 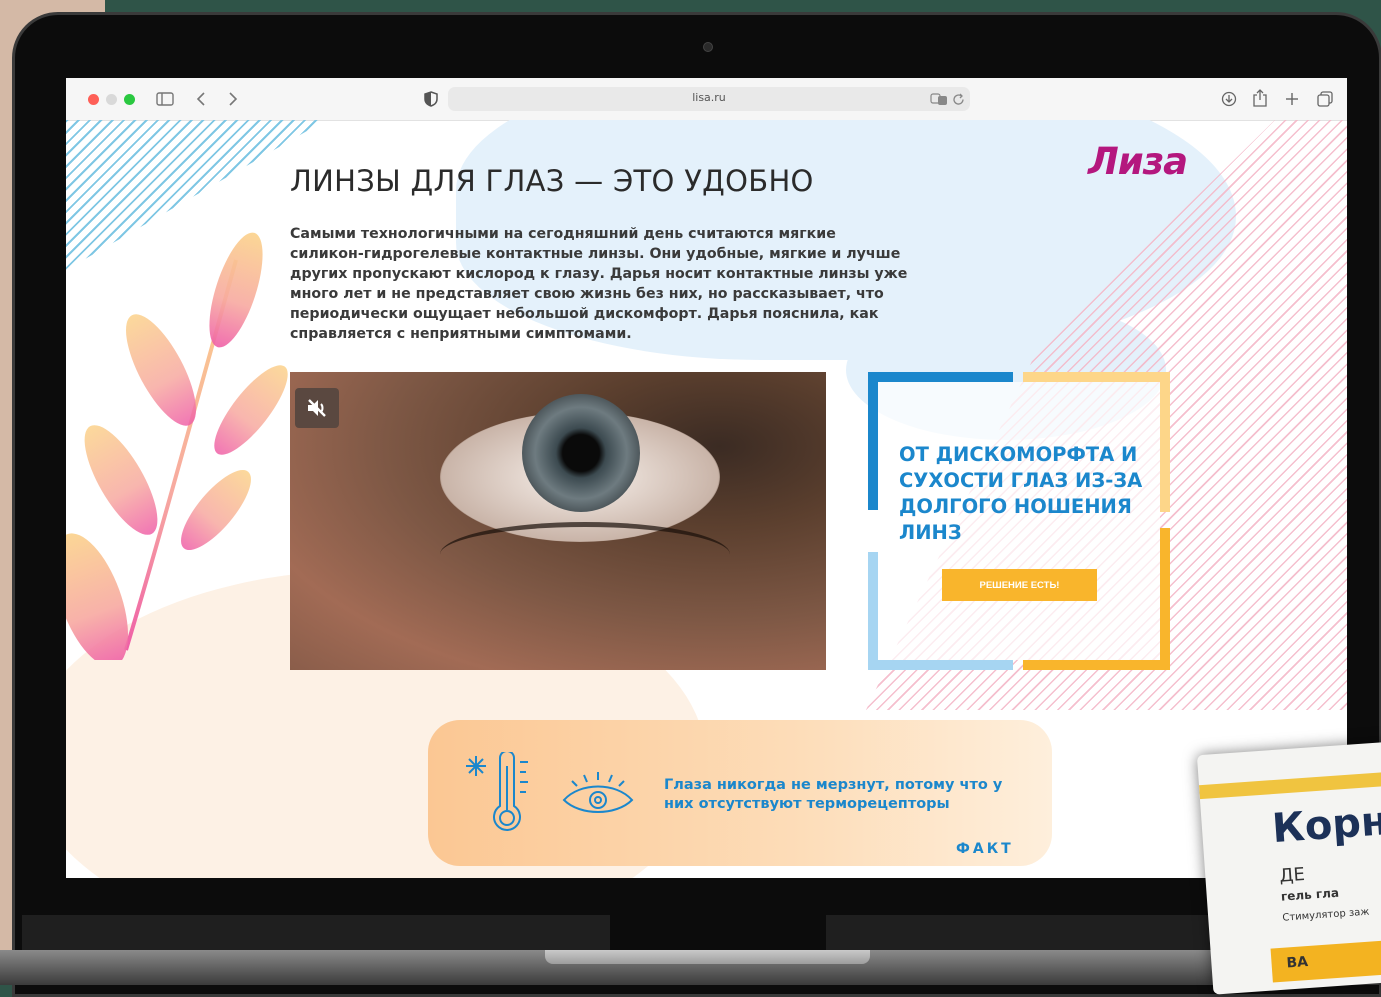 I want to click on laptop-notch, so click(x=707, y=957).